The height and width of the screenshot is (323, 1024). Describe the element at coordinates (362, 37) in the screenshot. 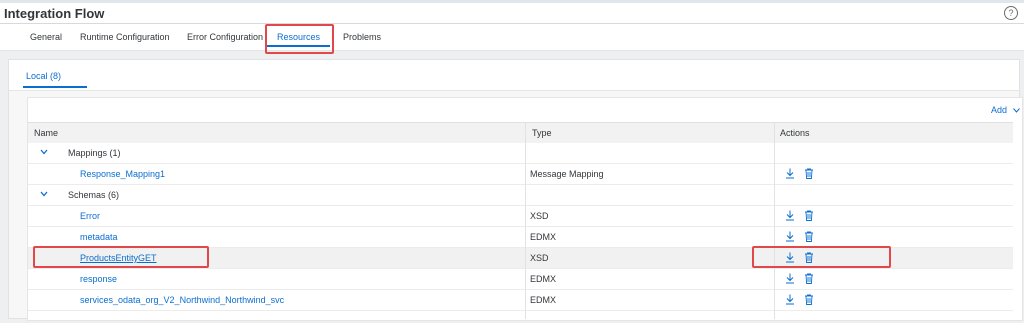

I see `tab-problems: Problems` at that location.